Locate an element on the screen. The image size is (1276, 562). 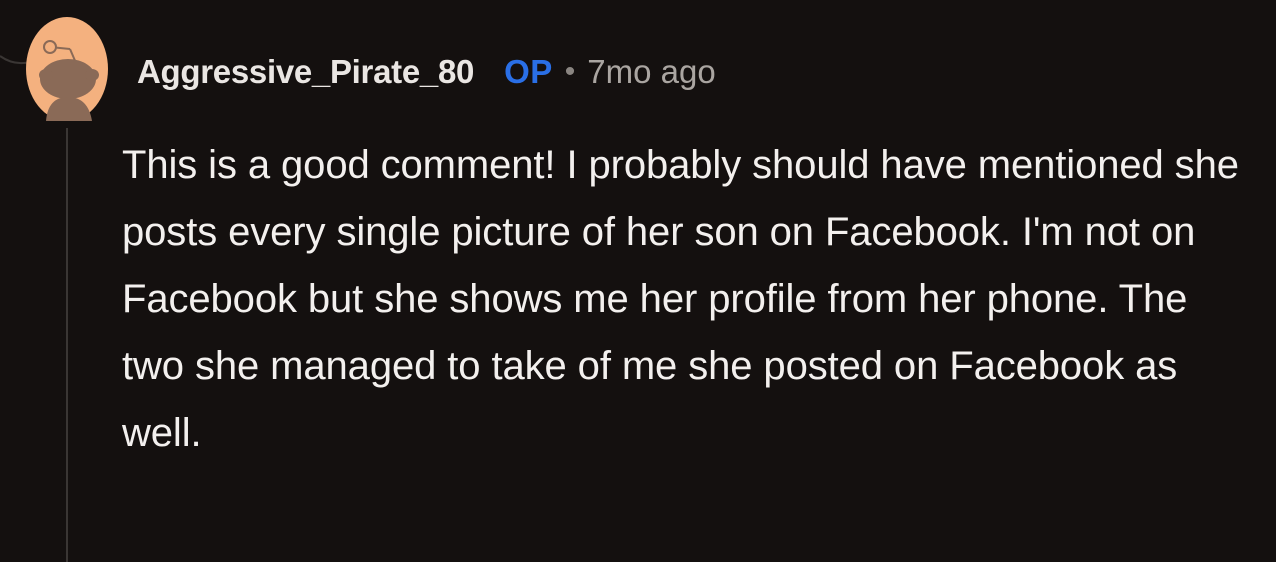
user-avatar is located at coordinates (67, 69).